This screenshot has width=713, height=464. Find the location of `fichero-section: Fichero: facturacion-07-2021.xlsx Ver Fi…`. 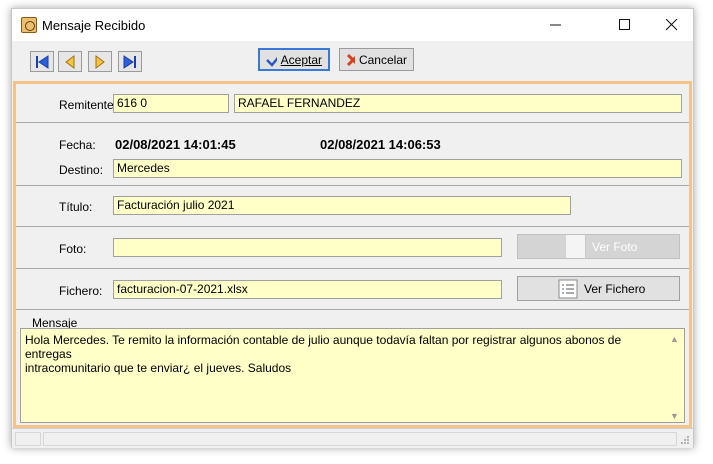

fichero-section: Fichero: facturacion-07-2021.xlsx Ver Fi… is located at coordinates (352, 289).